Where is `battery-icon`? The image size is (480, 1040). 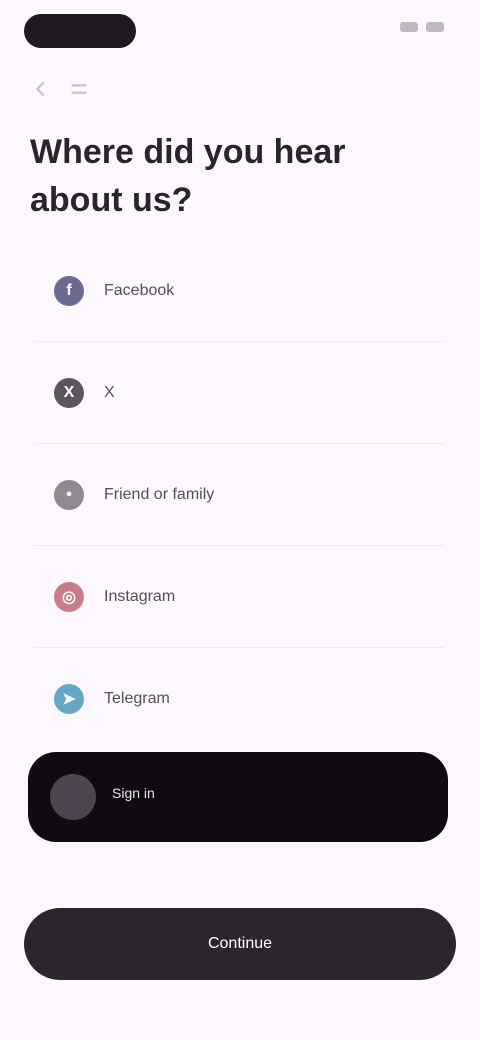 battery-icon is located at coordinates (435, 27).